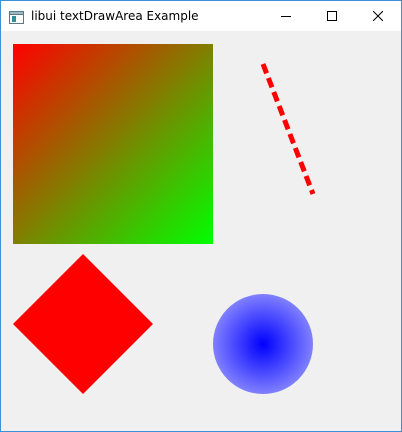 This screenshot has height=432, width=402. I want to click on maximize-icon, so click(332, 16).